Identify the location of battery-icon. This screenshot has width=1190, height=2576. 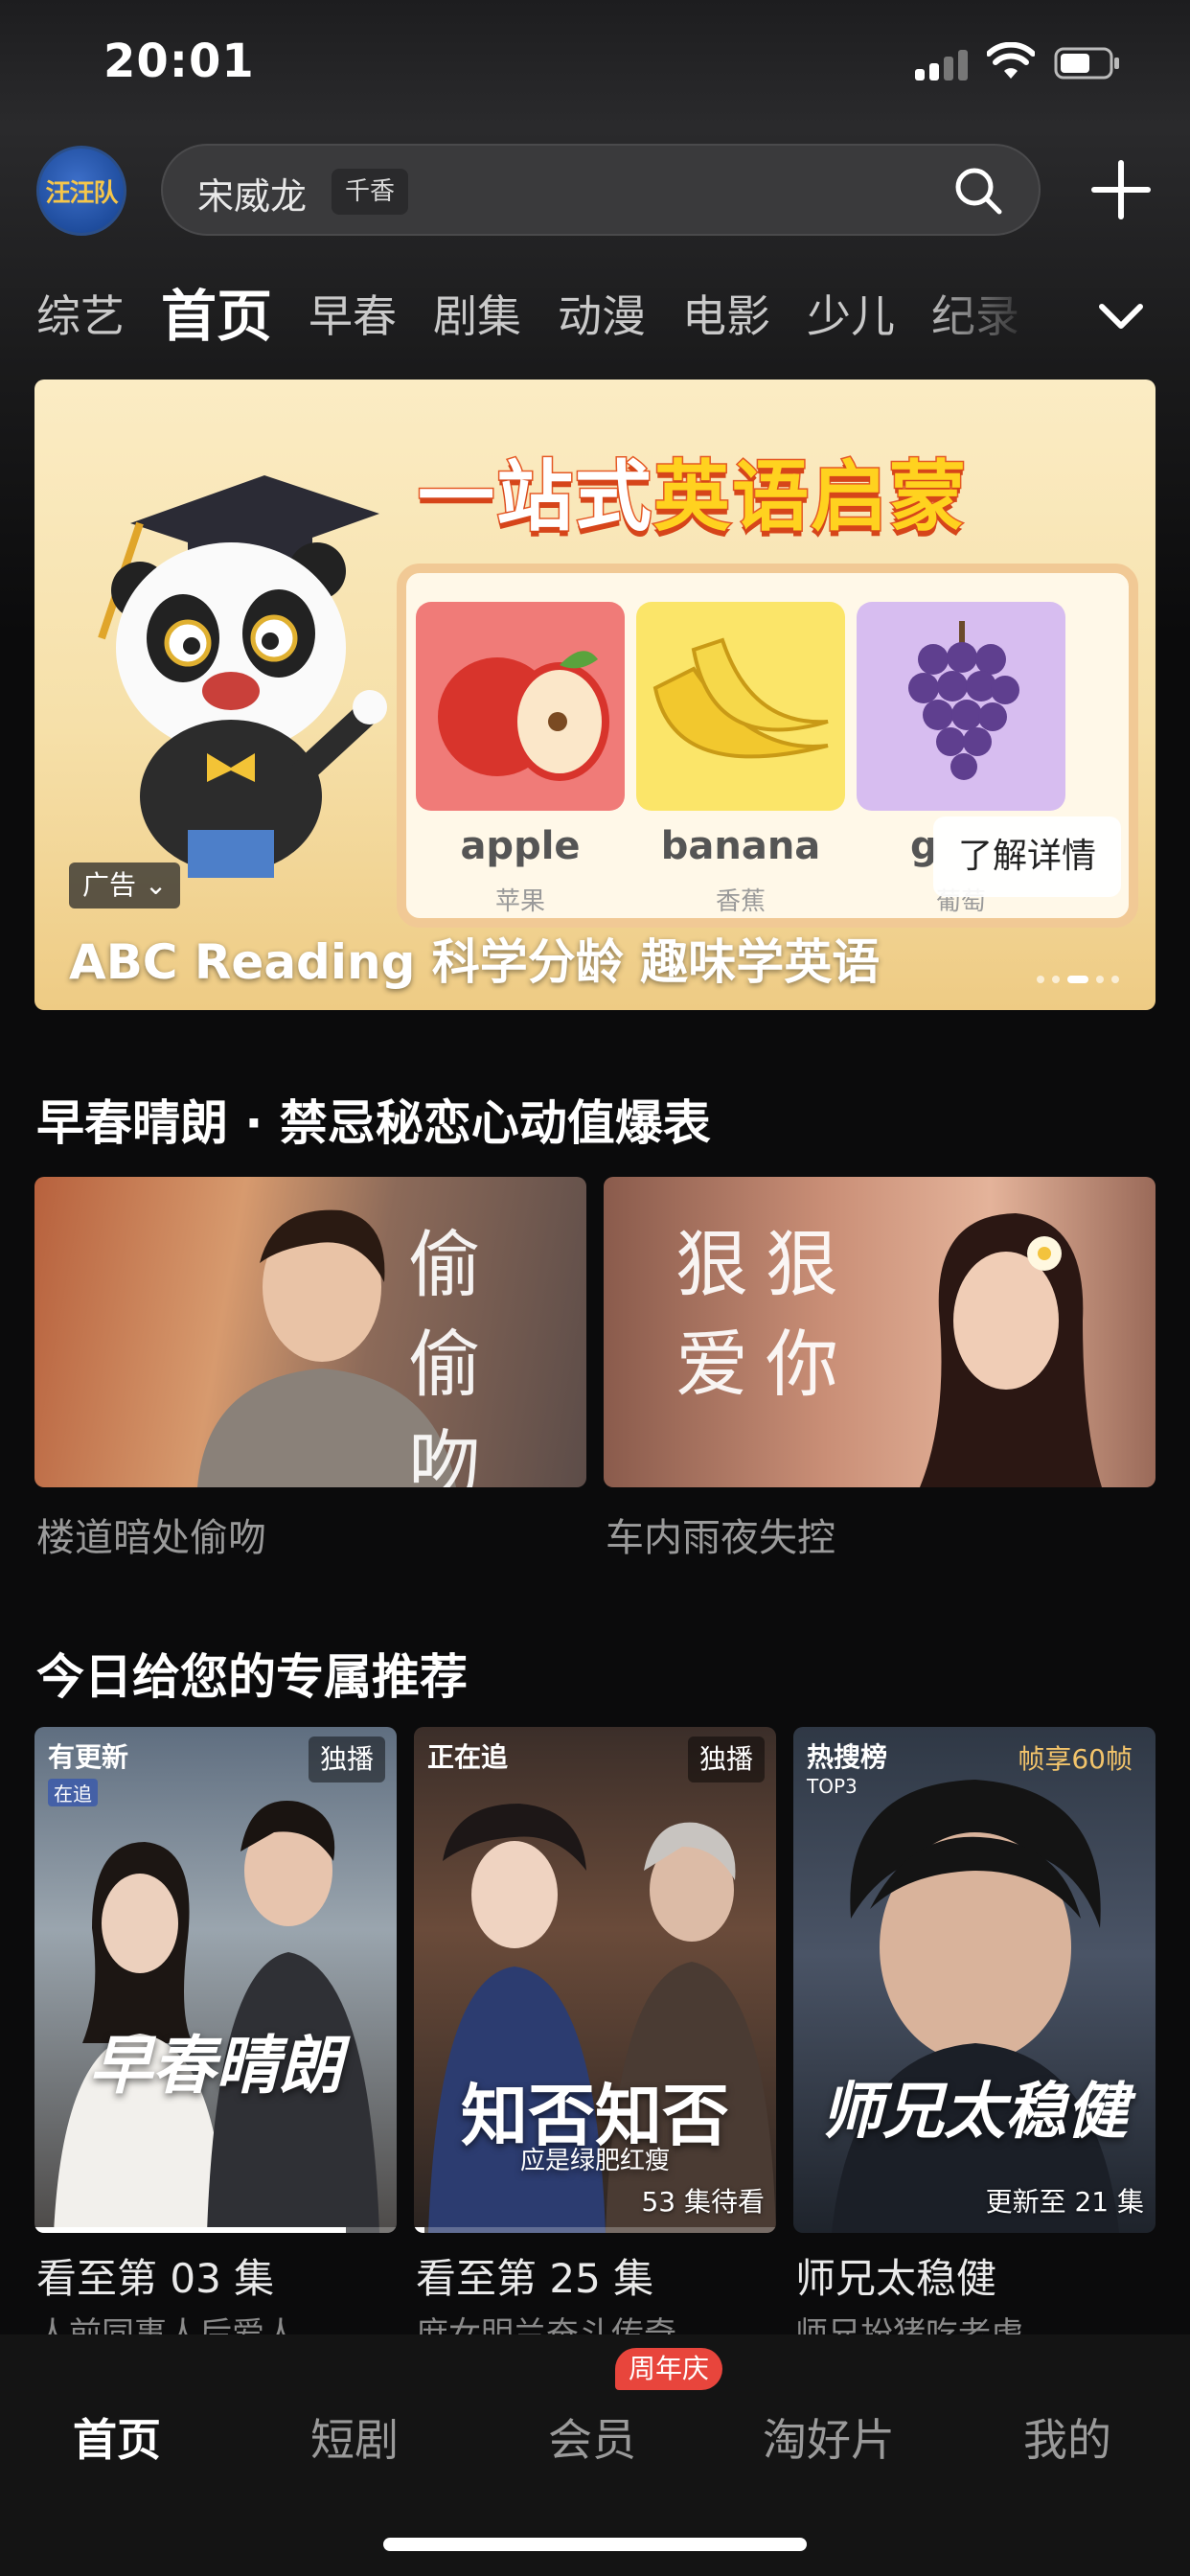
(1087, 63).